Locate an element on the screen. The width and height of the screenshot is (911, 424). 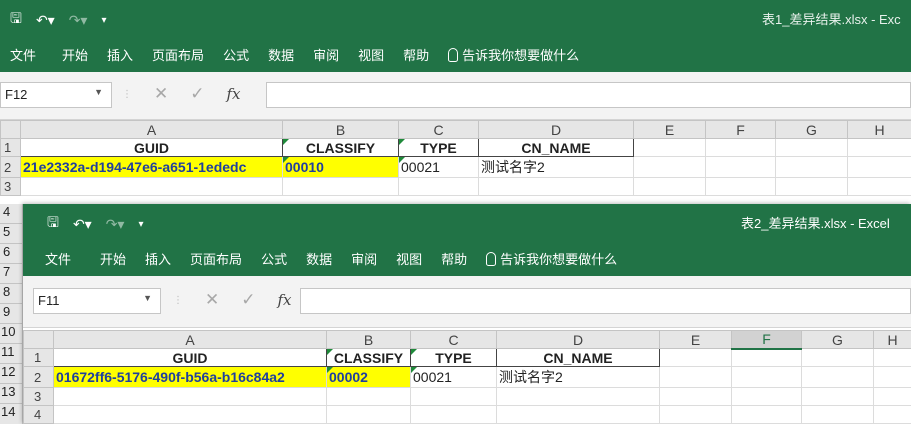
cell-b2: 00010 is located at coordinates (340, 167).